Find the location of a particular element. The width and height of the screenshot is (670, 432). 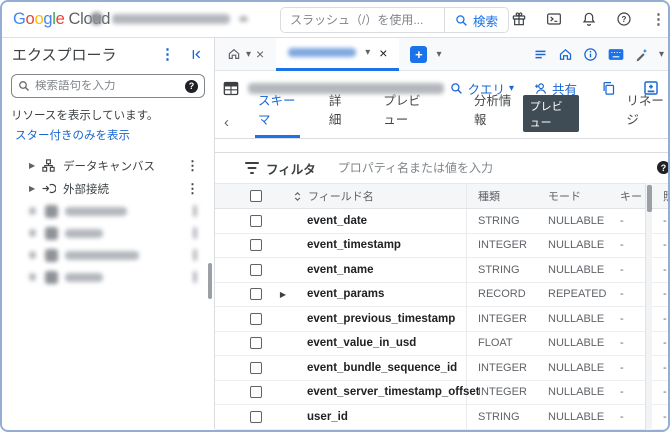

search-help-icon: ? is located at coordinates (191, 86).